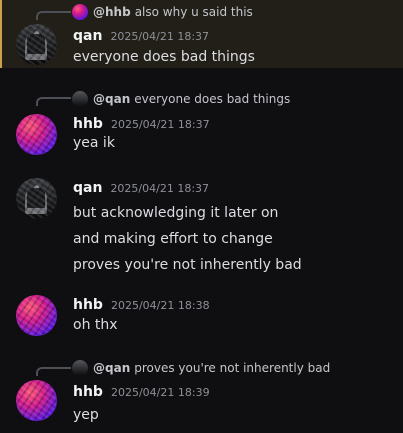 Image resolution: width=403 pixels, height=433 pixels. I want to click on message-text: but acknowledging it later on, so click(176, 213).